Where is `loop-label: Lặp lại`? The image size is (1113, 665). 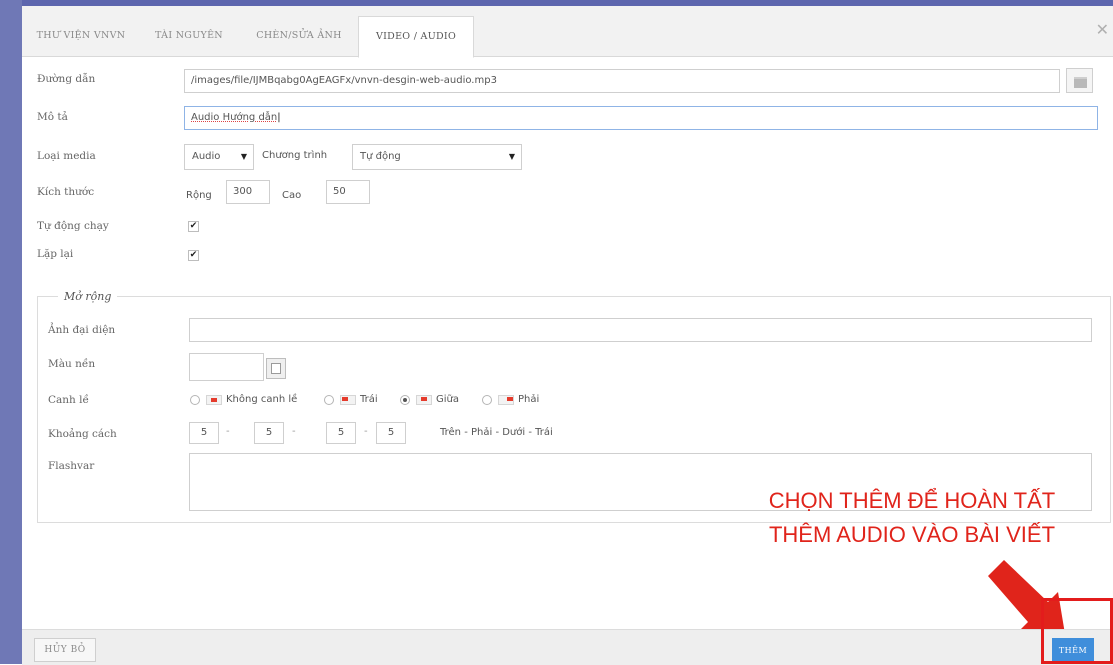 loop-label: Lặp lại is located at coordinates (55, 254).